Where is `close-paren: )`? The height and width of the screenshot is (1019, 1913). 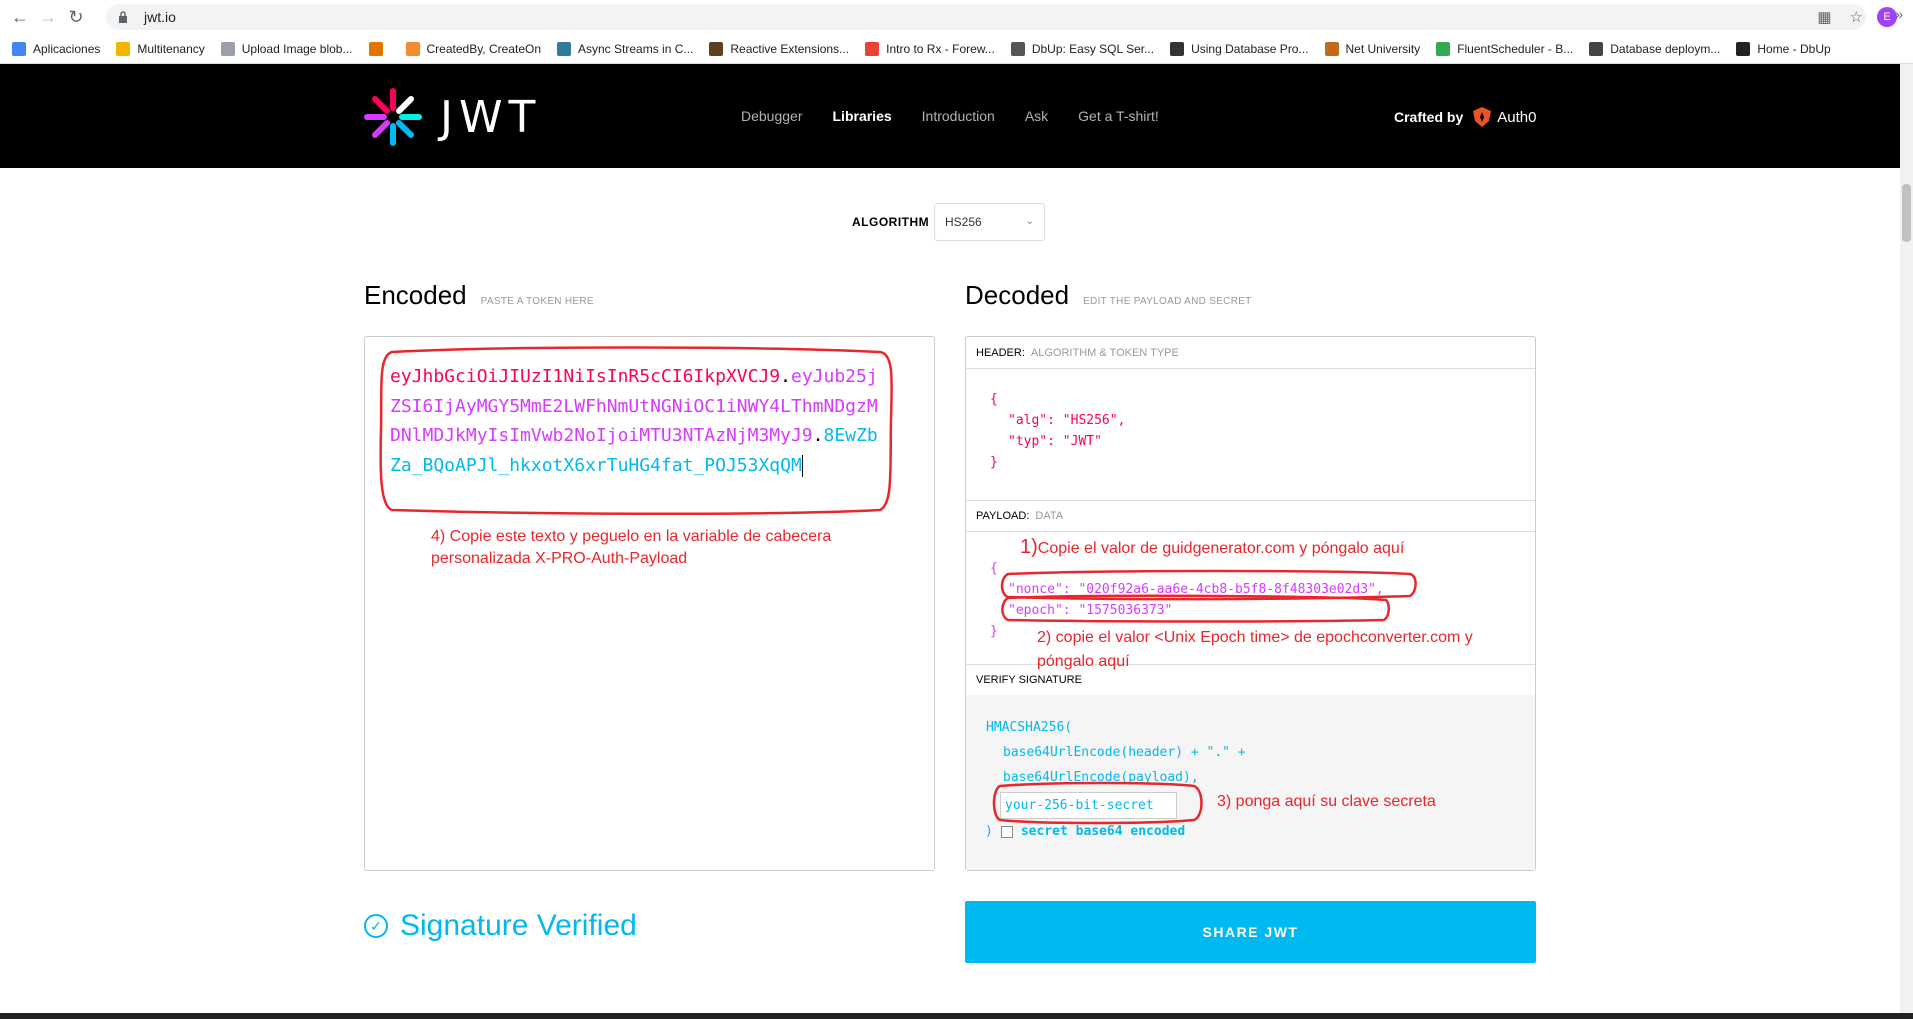 close-paren: ) is located at coordinates (989, 831).